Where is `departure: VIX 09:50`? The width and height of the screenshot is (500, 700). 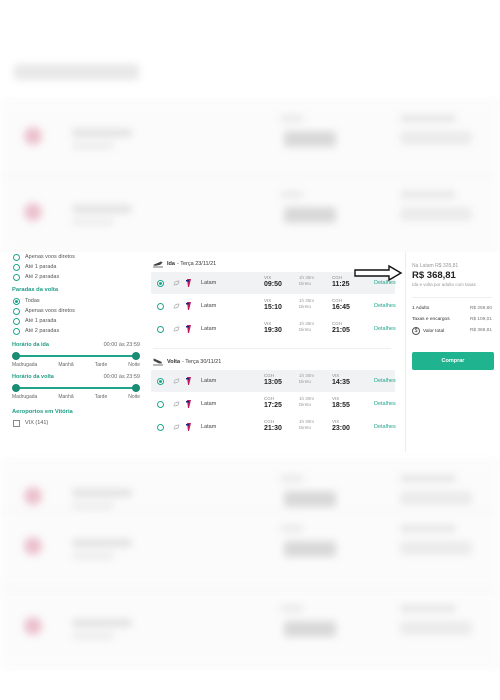 departure: VIX 09:50 is located at coordinates (273, 281).